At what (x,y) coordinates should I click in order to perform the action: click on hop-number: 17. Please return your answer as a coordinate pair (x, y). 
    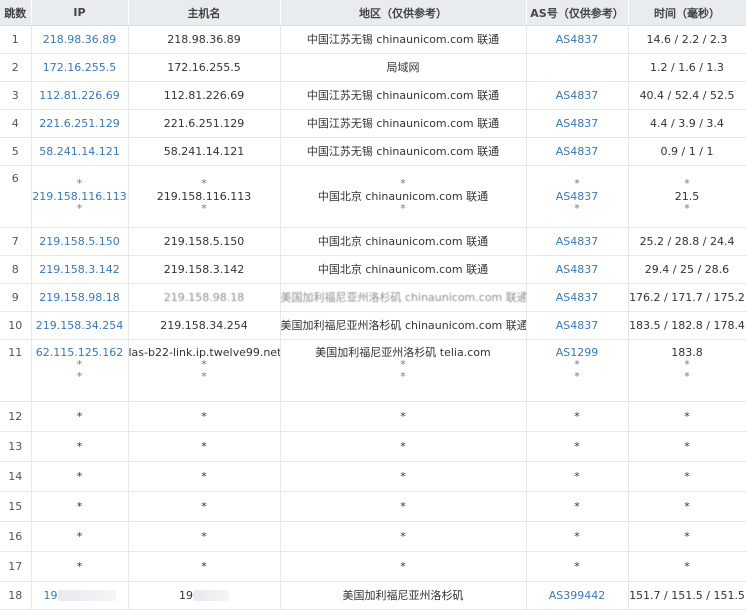
    Looking at the image, I should click on (16, 566).